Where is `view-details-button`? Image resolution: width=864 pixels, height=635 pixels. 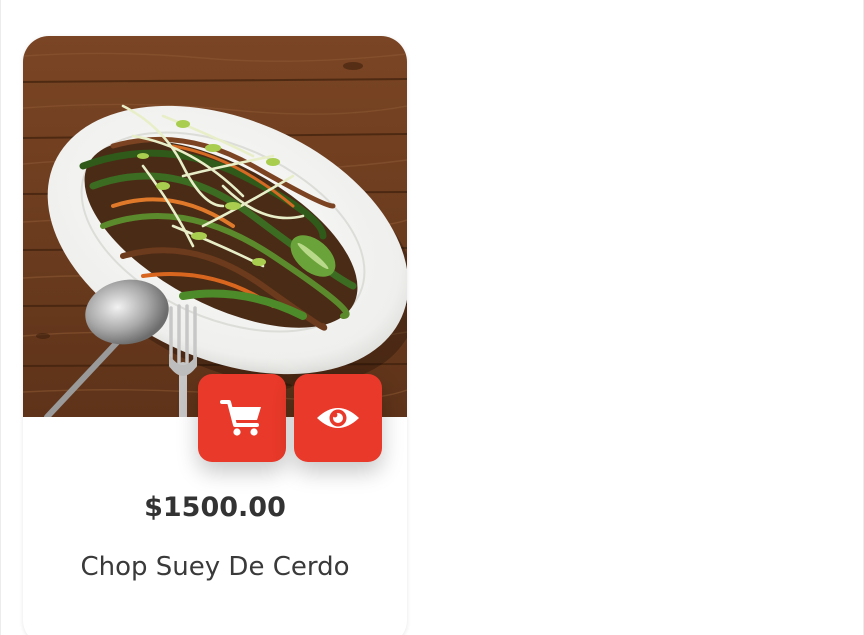
view-details-button is located at coordinates (338, 418).